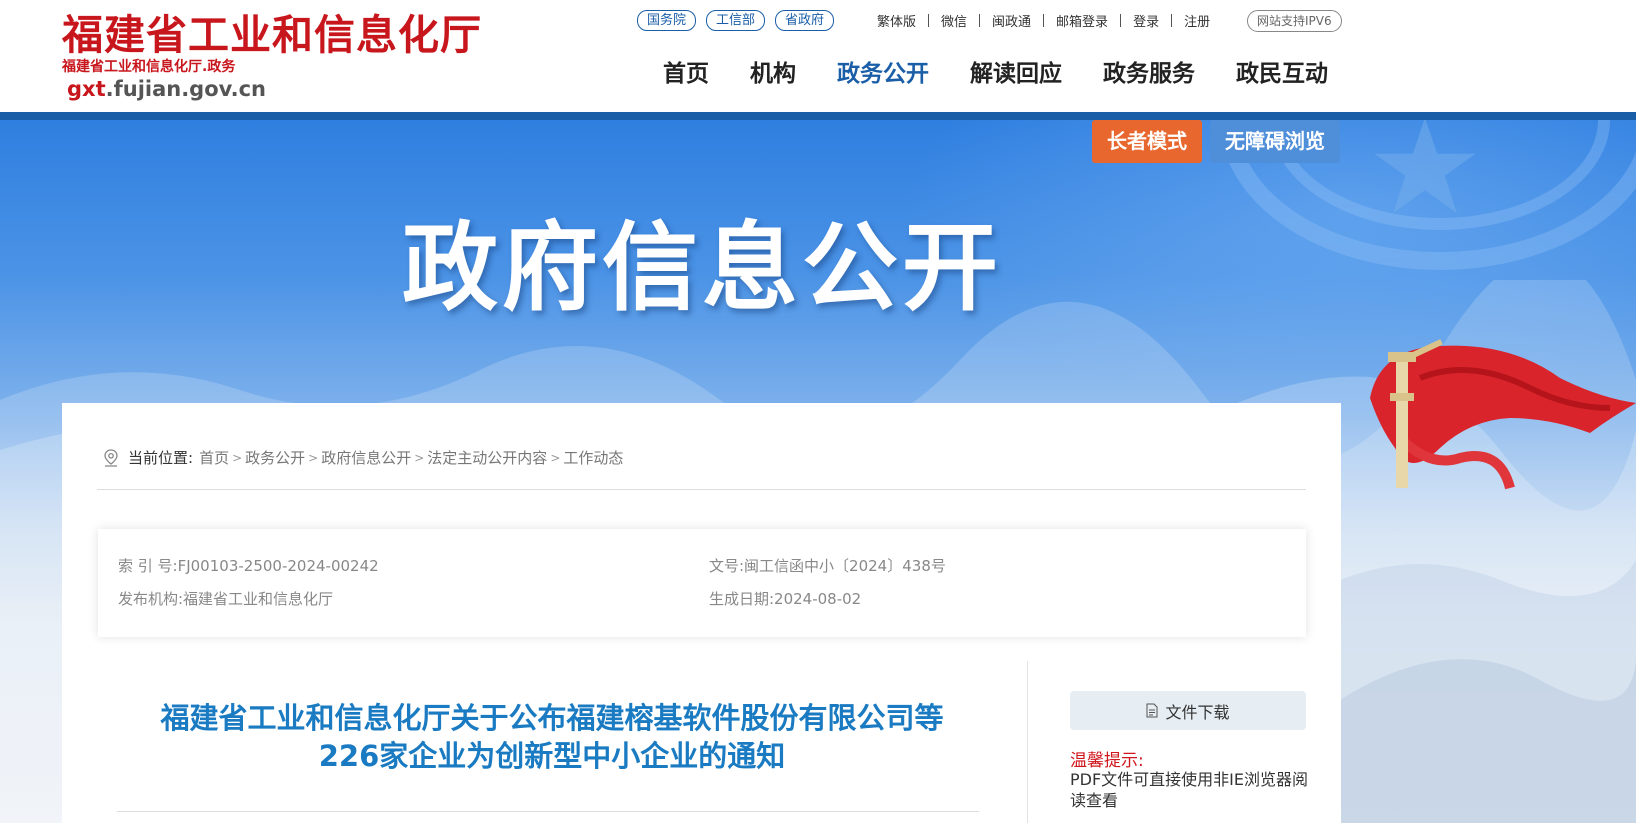 The image size is (1636, 823). I want to click on logo-domain-prefix: gxt, so click(86, 89).